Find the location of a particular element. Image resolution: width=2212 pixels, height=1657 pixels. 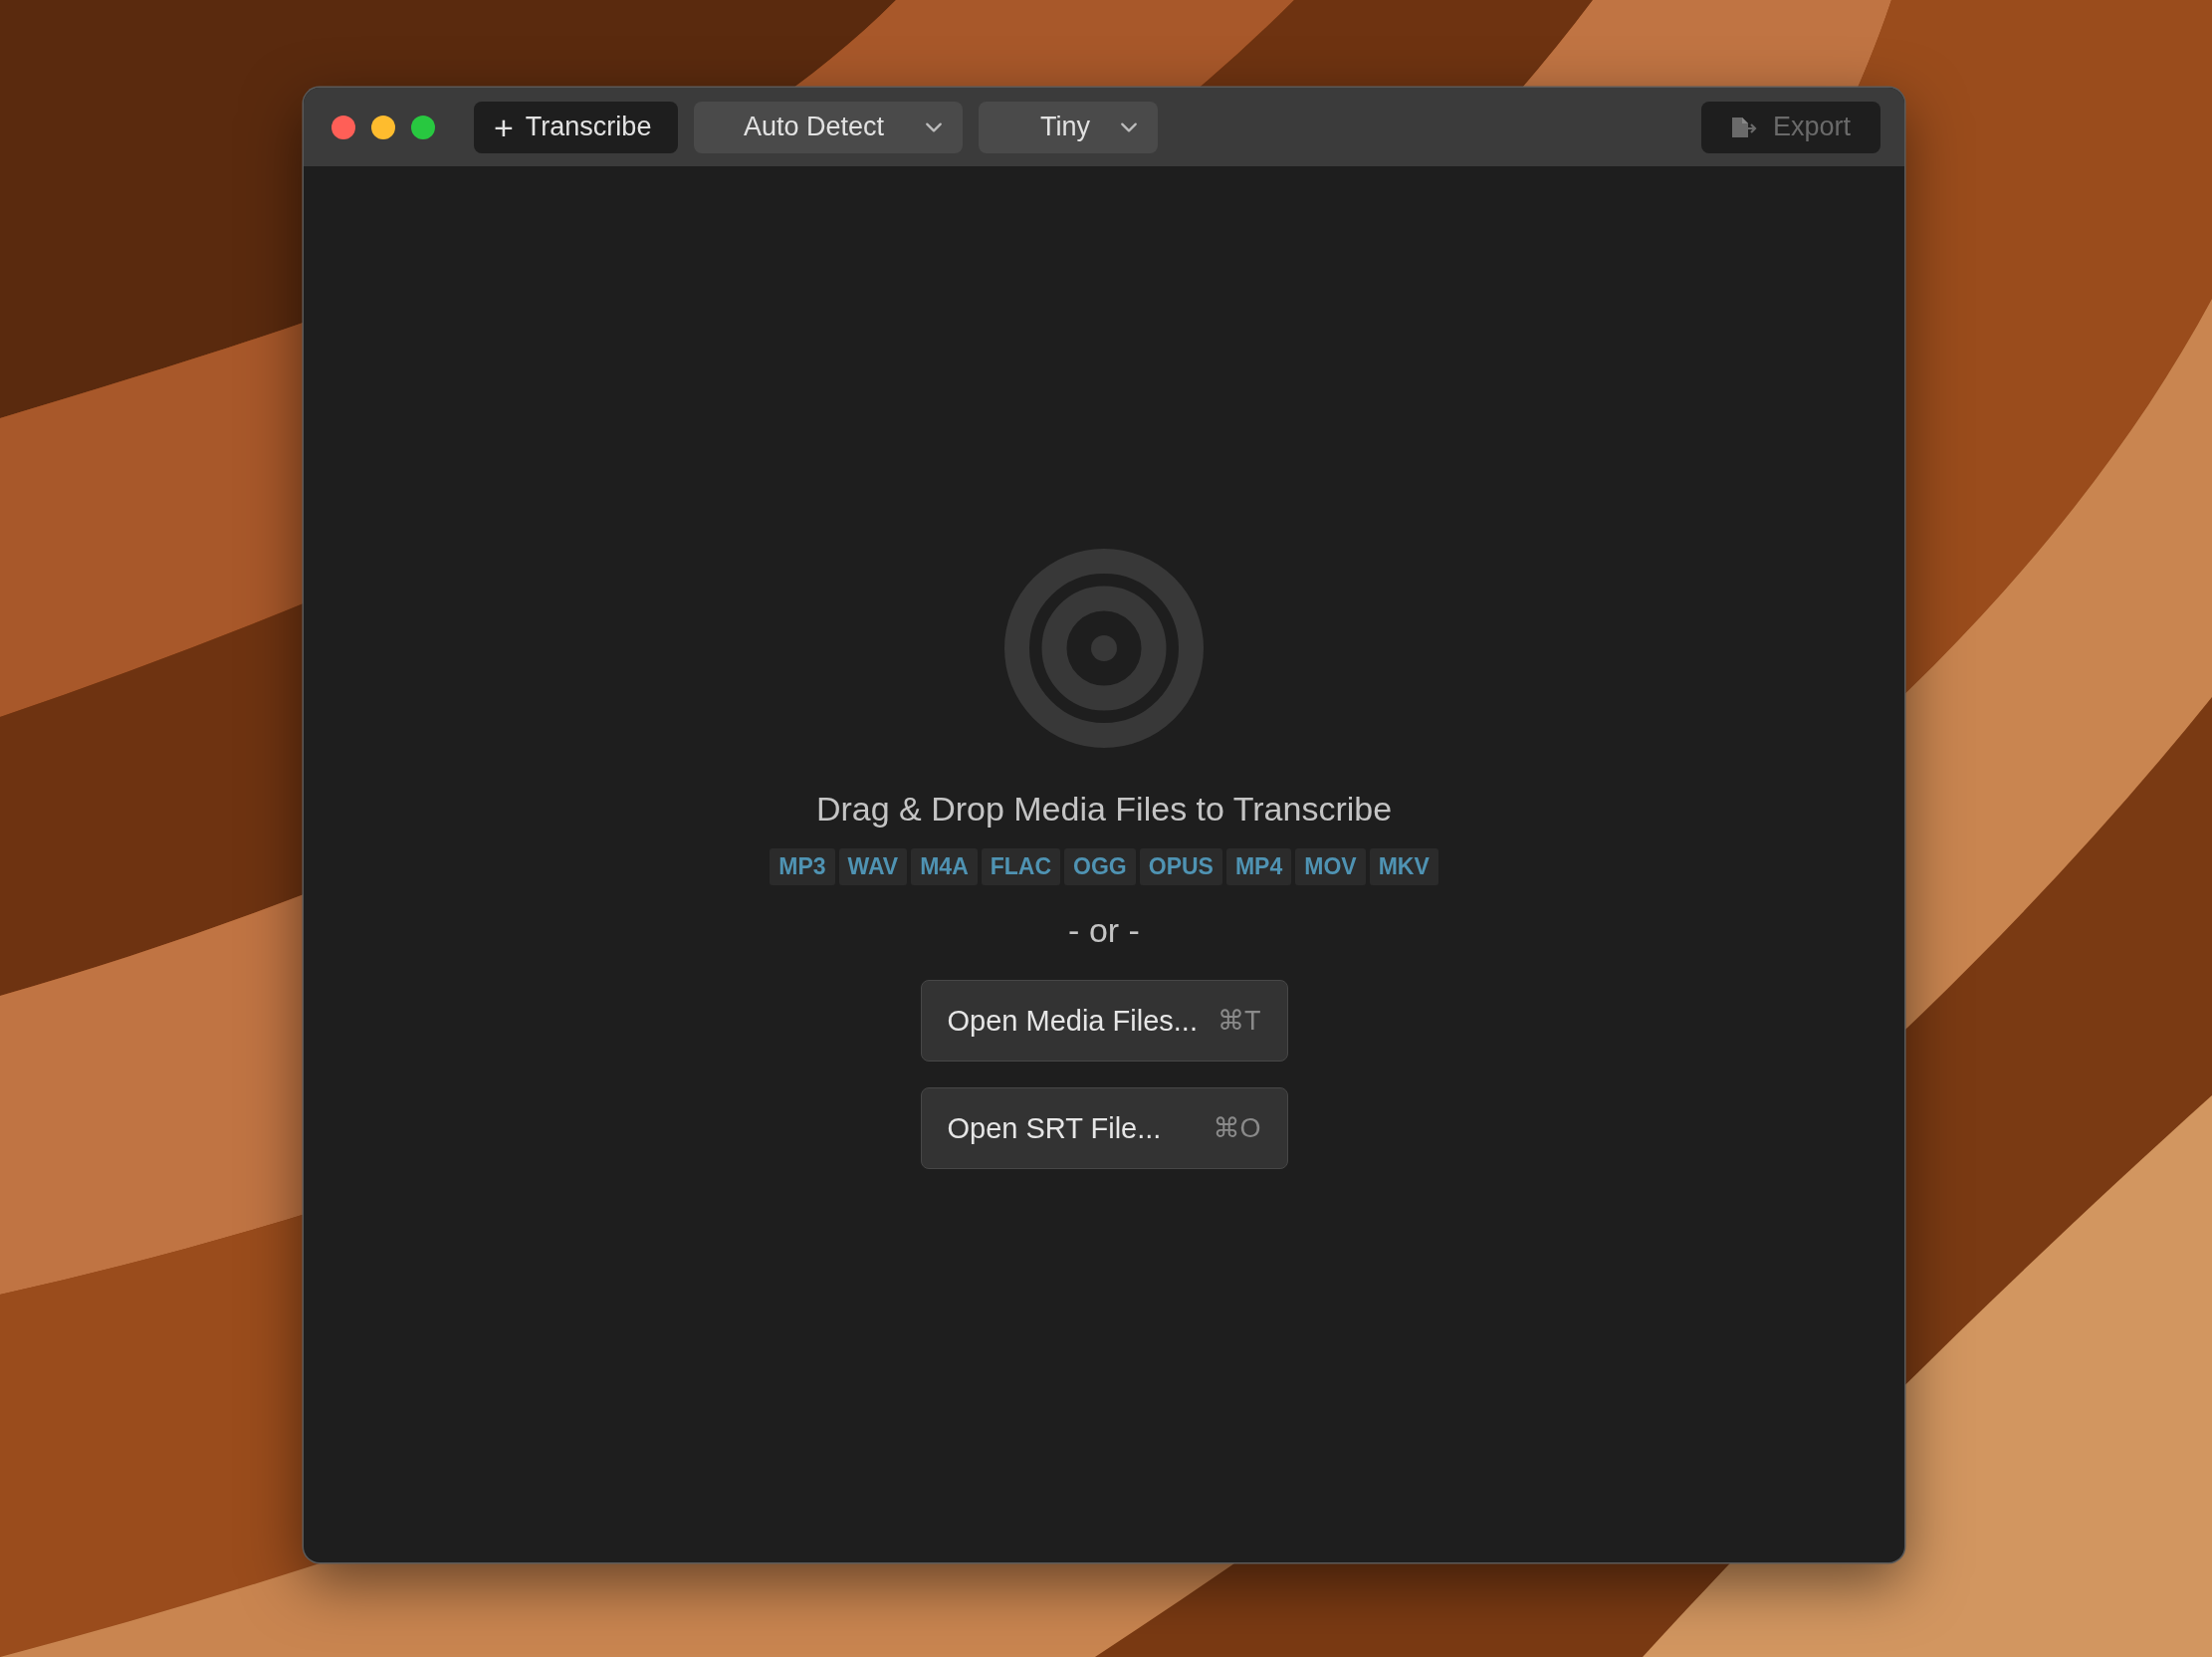

format-tag: FLAC is located at coordinates (1021, 867).